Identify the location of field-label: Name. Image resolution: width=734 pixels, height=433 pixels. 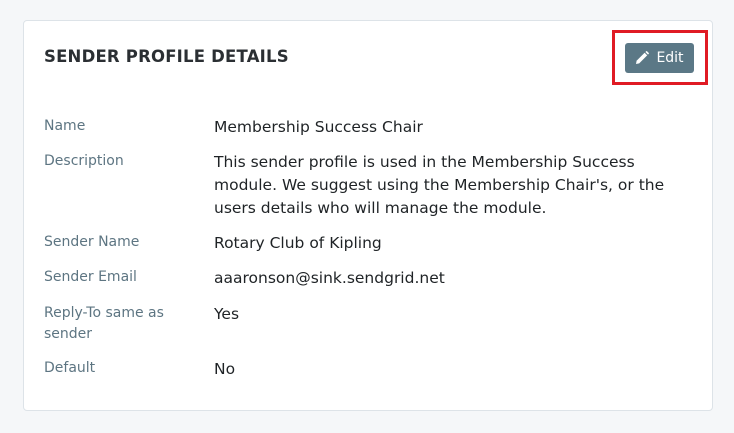
(65, 126).